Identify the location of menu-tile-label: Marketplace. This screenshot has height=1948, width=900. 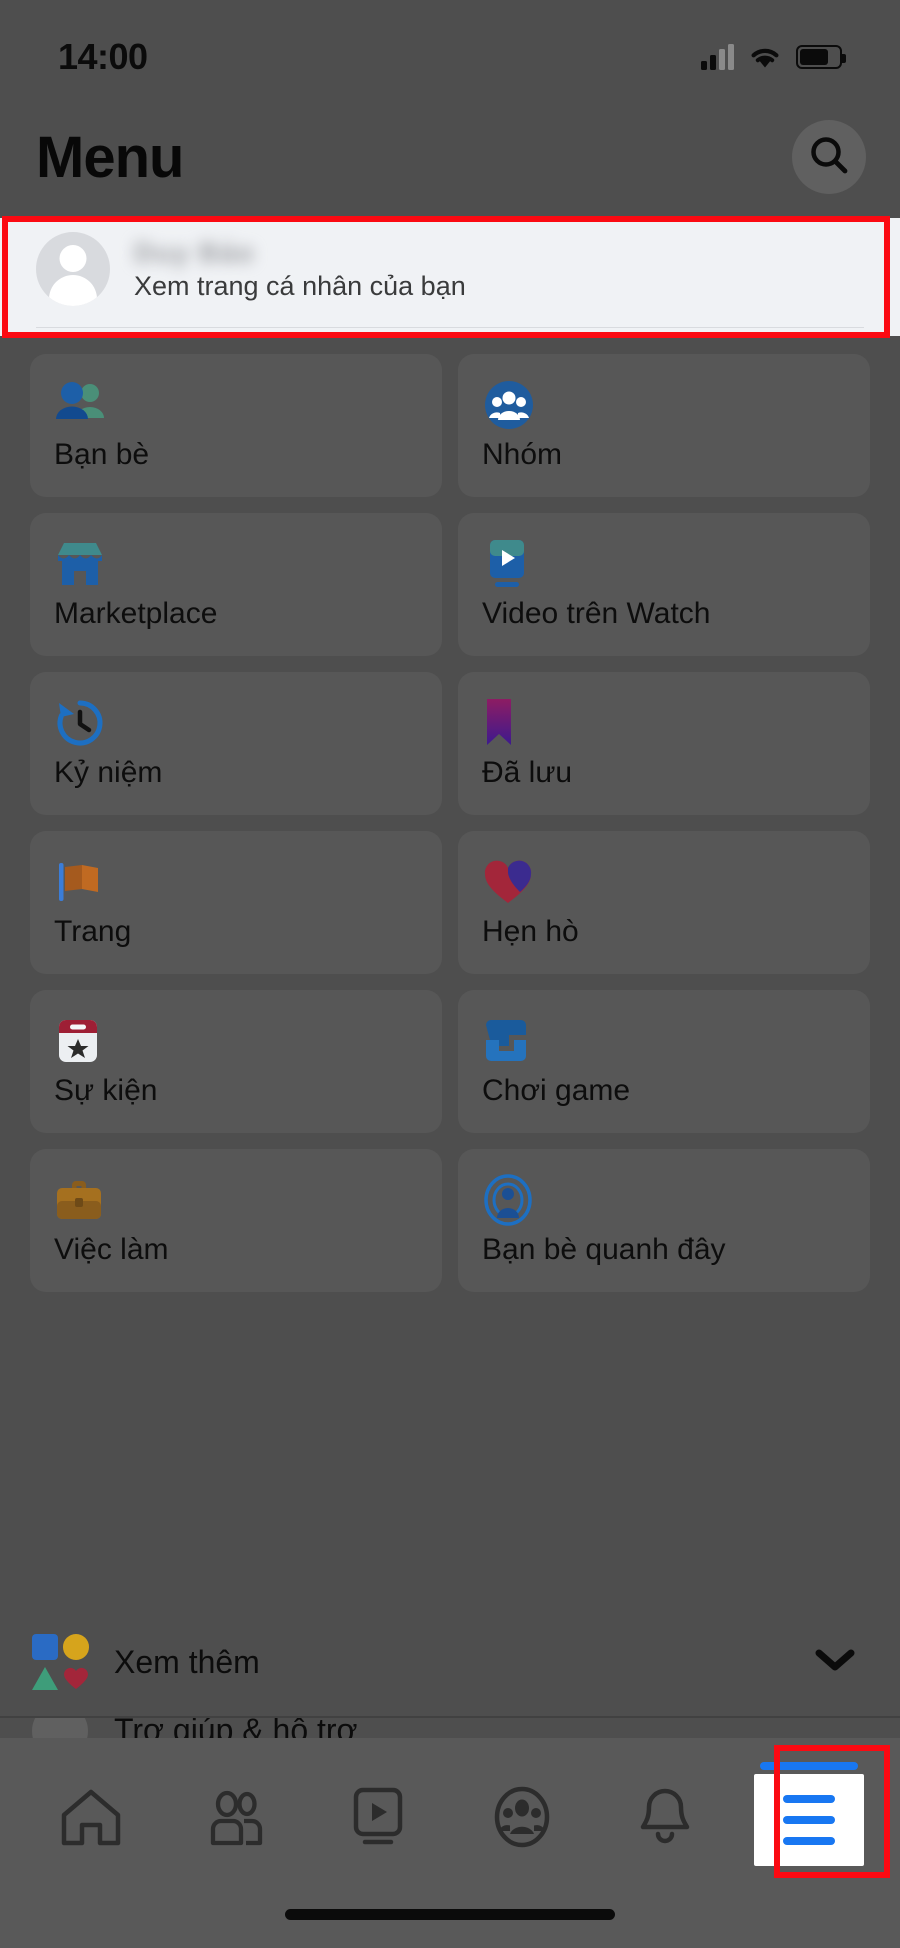
(136, 613).